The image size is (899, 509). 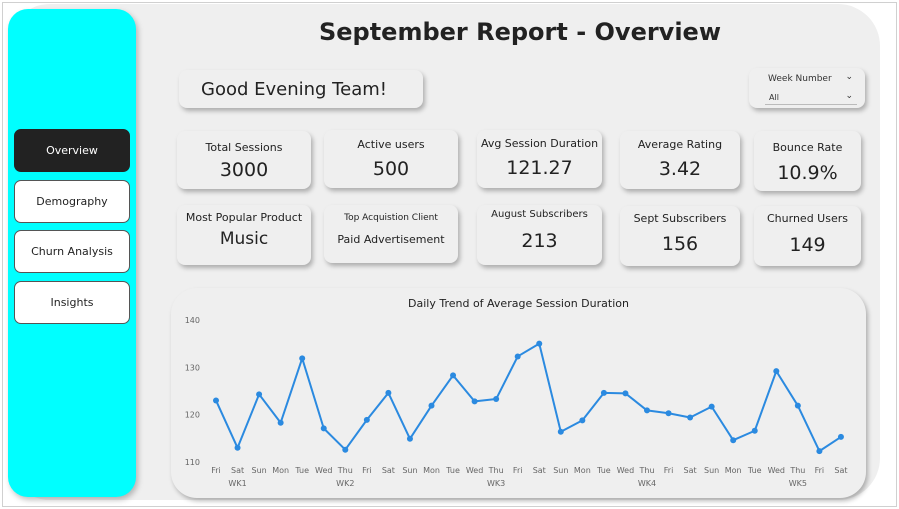 I want to click on kpi-value: 3.42, so click(x=680, y=169).